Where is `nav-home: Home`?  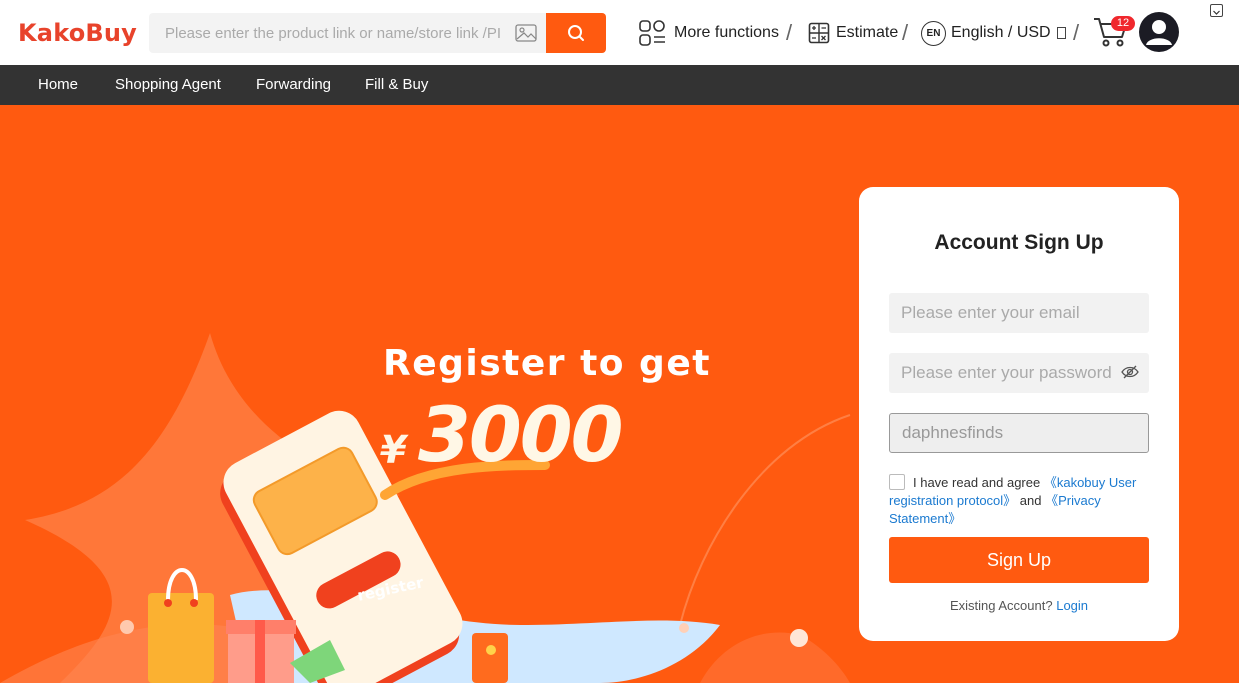
nav-home: Home is located at coordinates (58, 85).